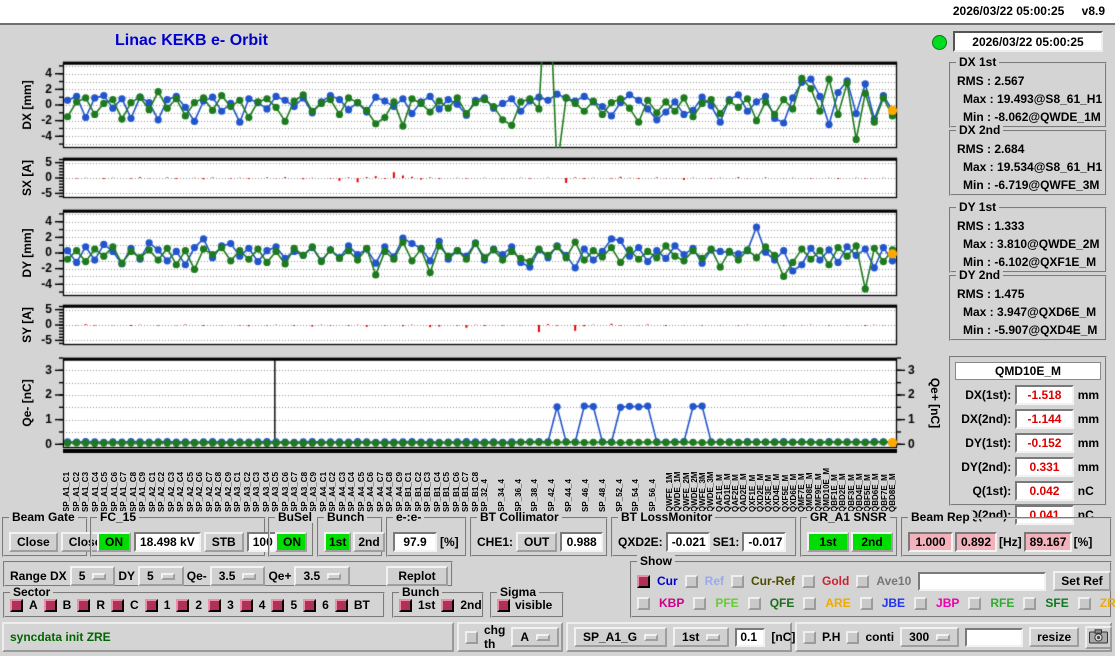 This screenshot has width=1115, height=656. Describe the element at coordinates (237, 576) in the screenshot. I see `range-qe-minus-dropdown: 3.5` at that location.